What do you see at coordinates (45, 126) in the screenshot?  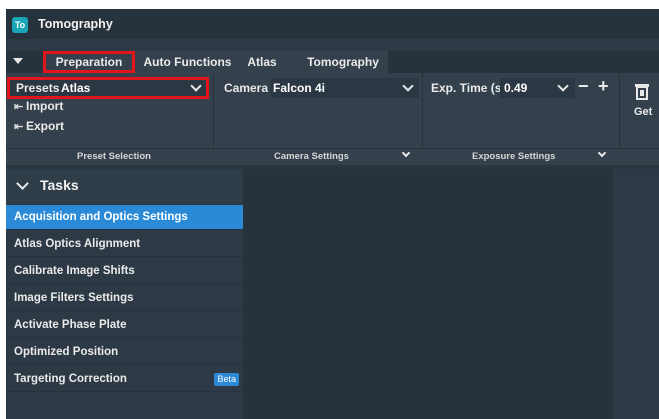 I see `export-label: Export` at bounding box center [45, 126].